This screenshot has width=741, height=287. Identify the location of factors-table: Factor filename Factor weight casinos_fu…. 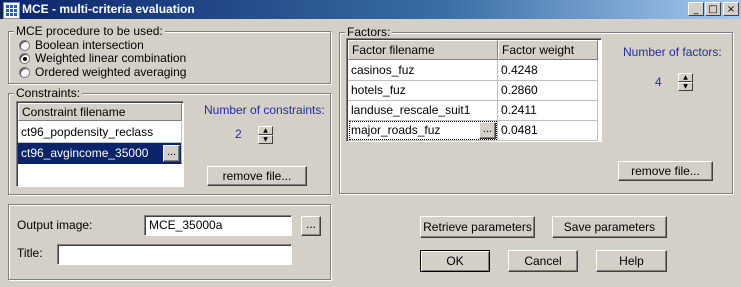
(474, 90).